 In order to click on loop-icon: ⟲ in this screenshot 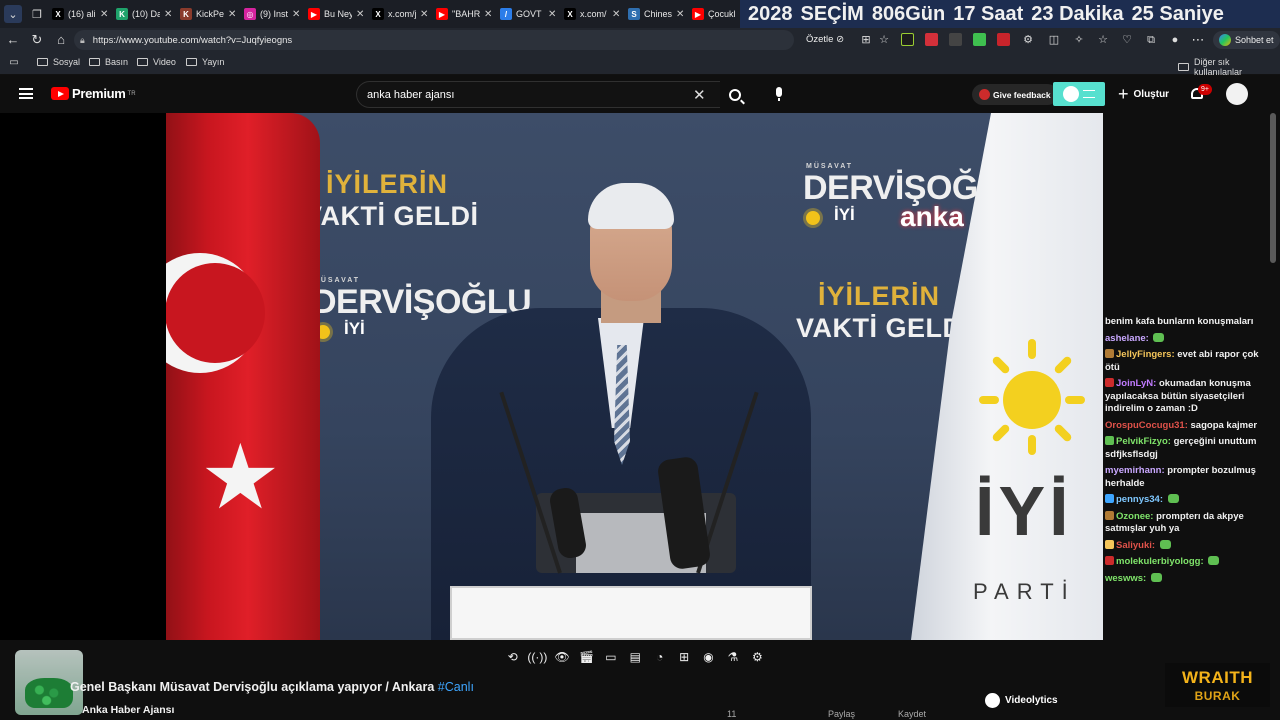, I will do `click(512, 657)`.